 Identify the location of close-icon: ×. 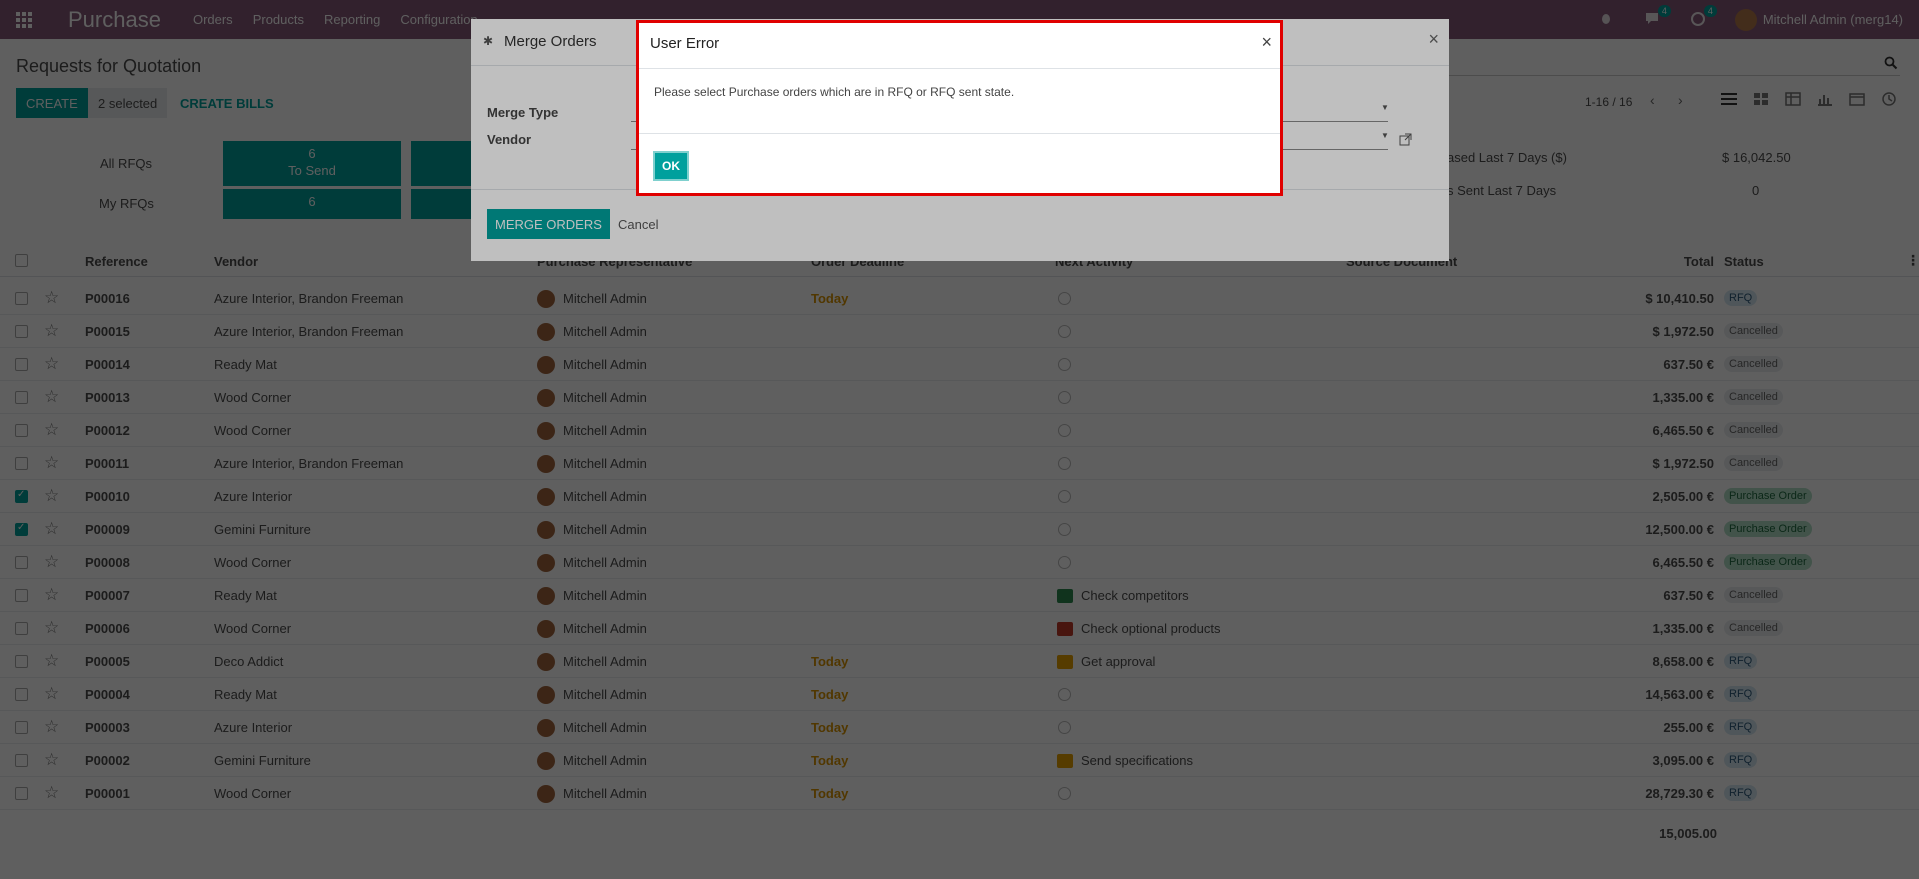
(1266, 42).